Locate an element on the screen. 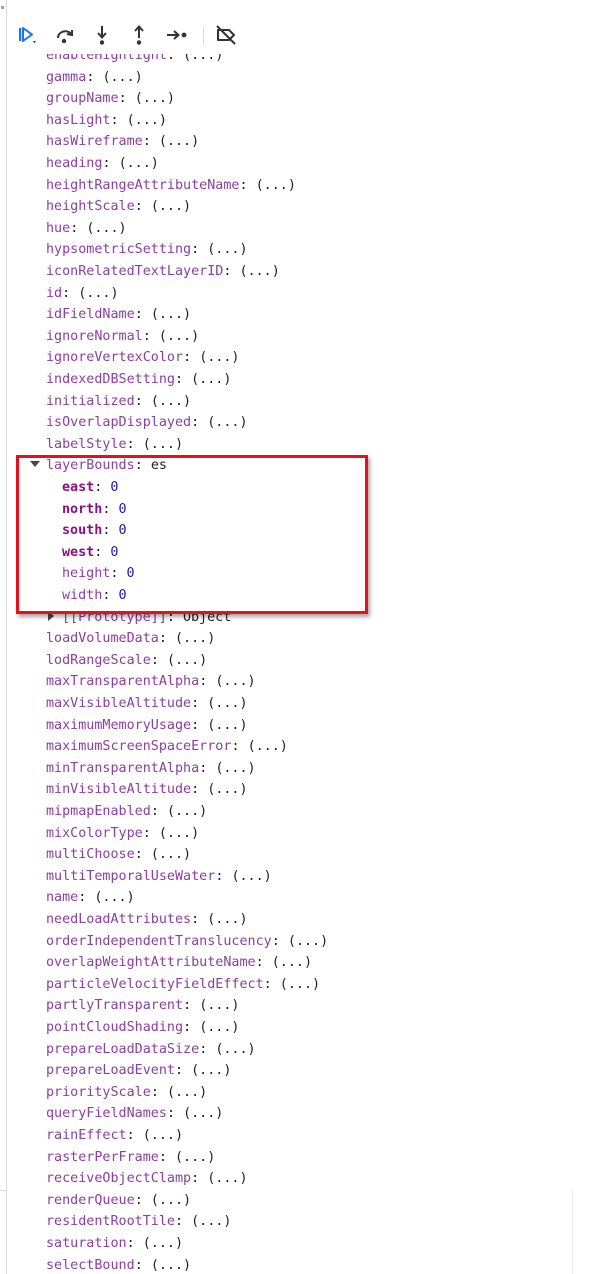  nested-property-row: south: 0 is located at coordinates (94, 530).